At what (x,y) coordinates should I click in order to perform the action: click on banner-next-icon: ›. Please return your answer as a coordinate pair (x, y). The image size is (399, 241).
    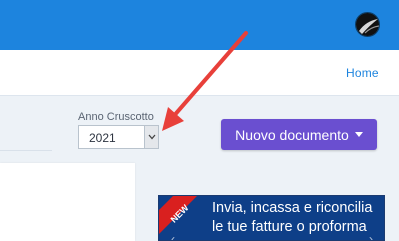
    Looking at the image, I should click on (371, 236).